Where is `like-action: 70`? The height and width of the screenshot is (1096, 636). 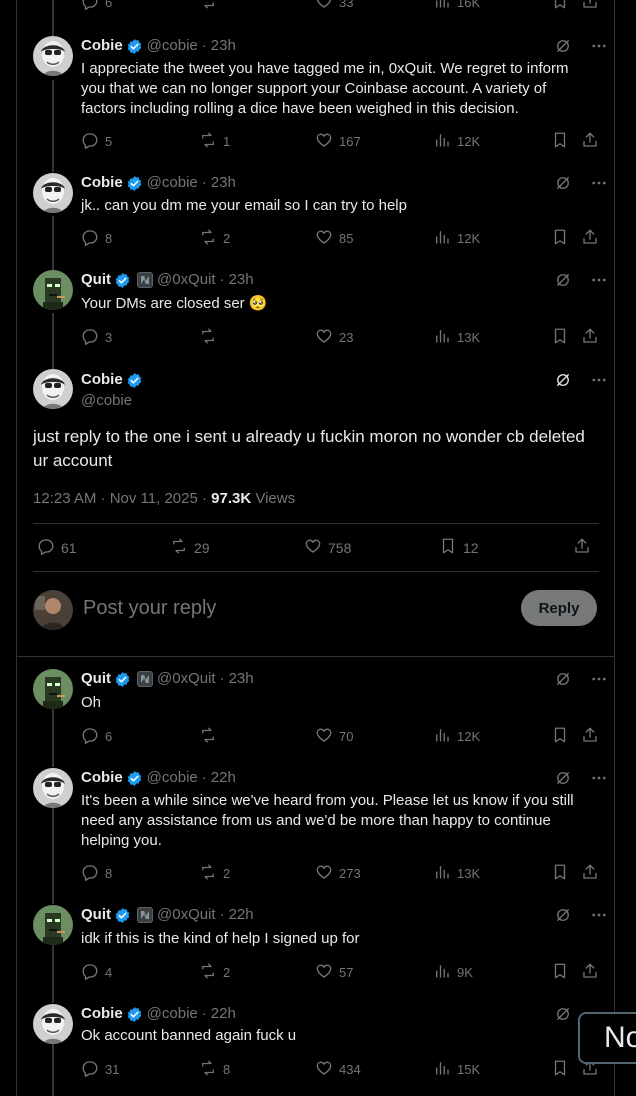 like-action: 70 is located at coordinates (334, 736).